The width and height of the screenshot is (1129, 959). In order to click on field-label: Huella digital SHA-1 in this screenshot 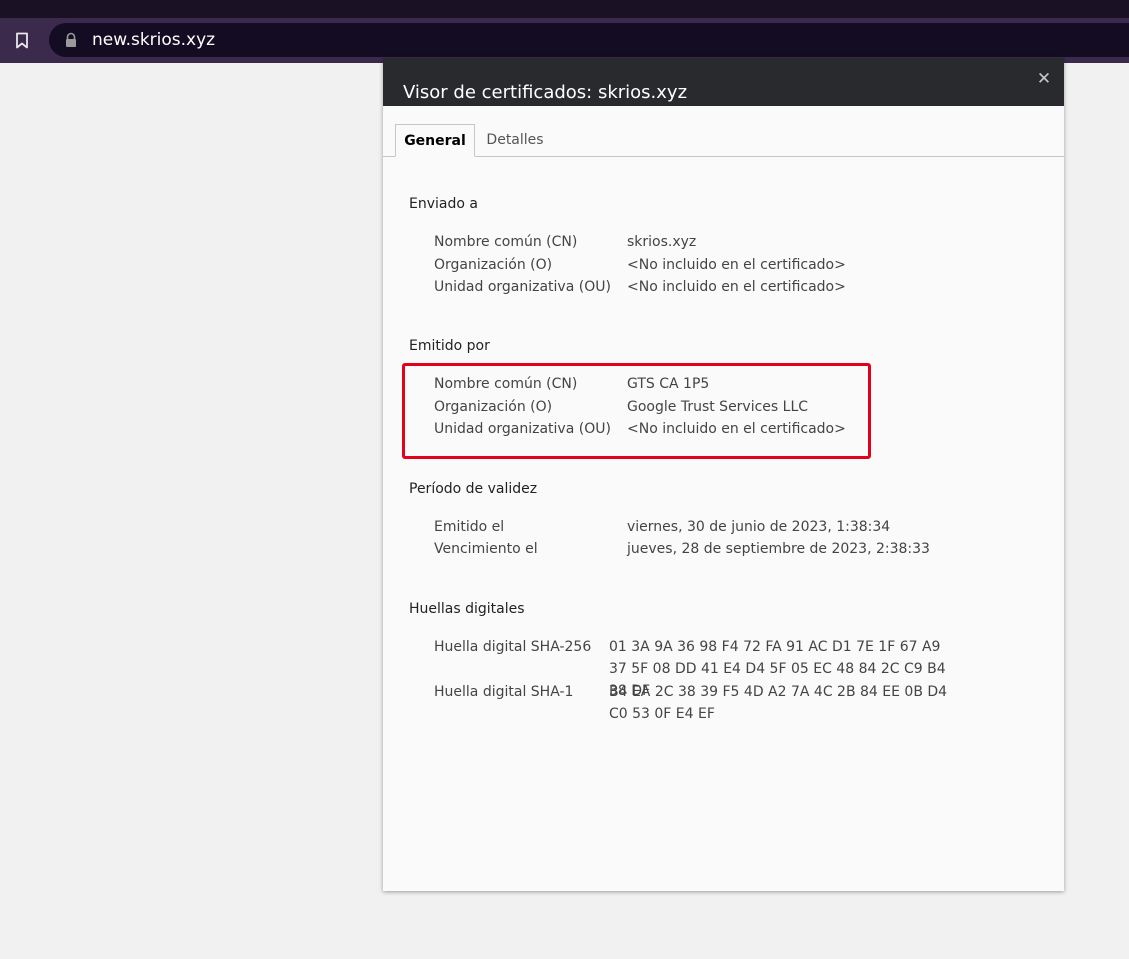, I will do `click(504, 692)`.